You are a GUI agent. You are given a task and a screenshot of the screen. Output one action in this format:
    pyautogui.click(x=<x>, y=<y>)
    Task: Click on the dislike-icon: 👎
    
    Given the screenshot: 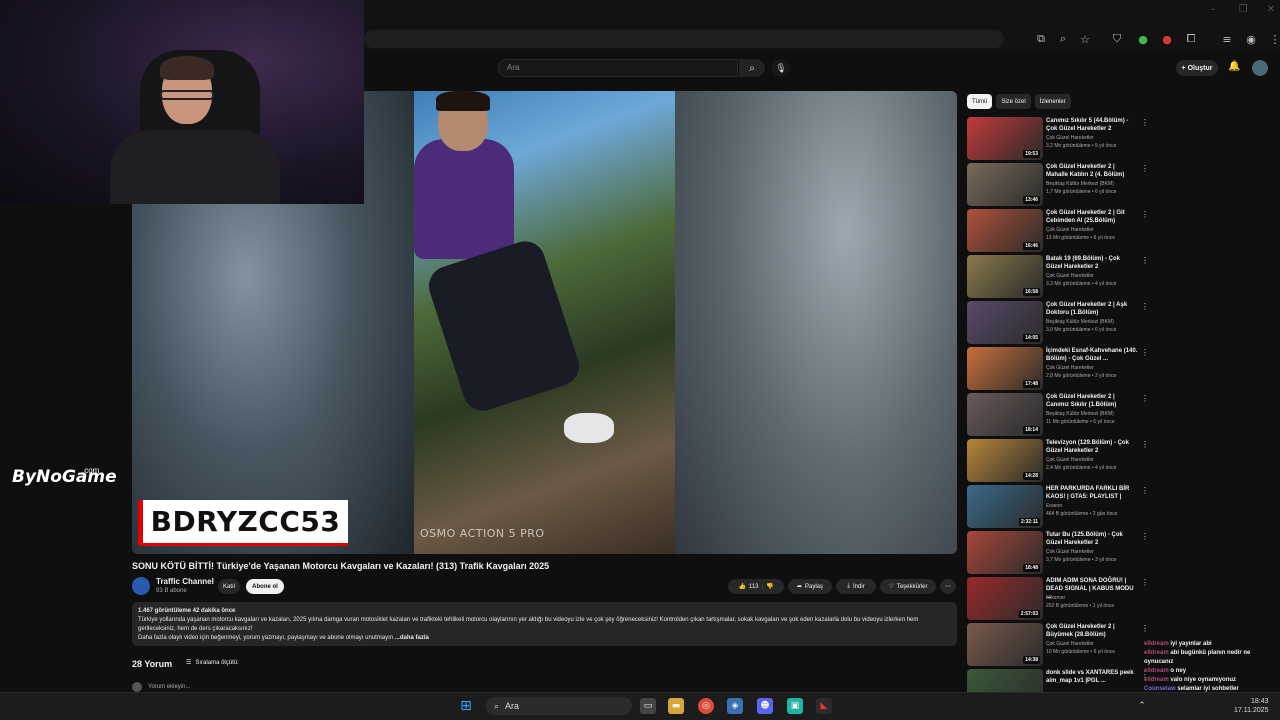 What is the action you would take?
    pyautogui.click(x=769, y=586)
    